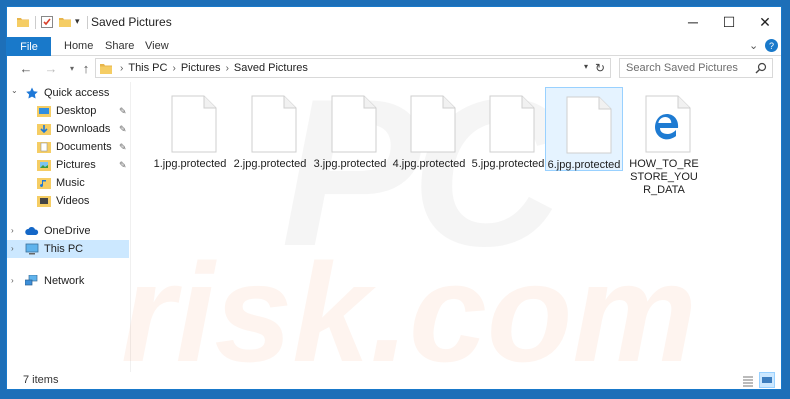 Image resolution: width=790 pixels, height=399 pixels. I want to click on forward-arrow-icon: →, so click(51, 68).